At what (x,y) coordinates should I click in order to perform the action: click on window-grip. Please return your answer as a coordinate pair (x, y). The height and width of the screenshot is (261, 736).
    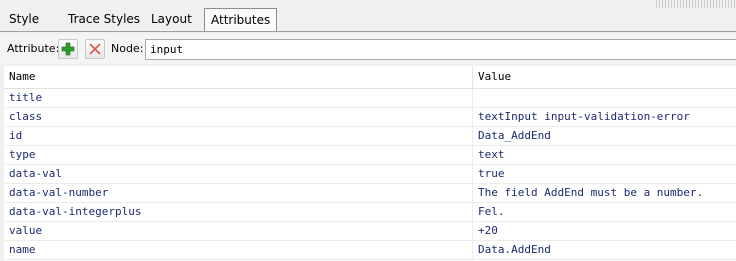
    Looking at the image, I should click on (696, 4).